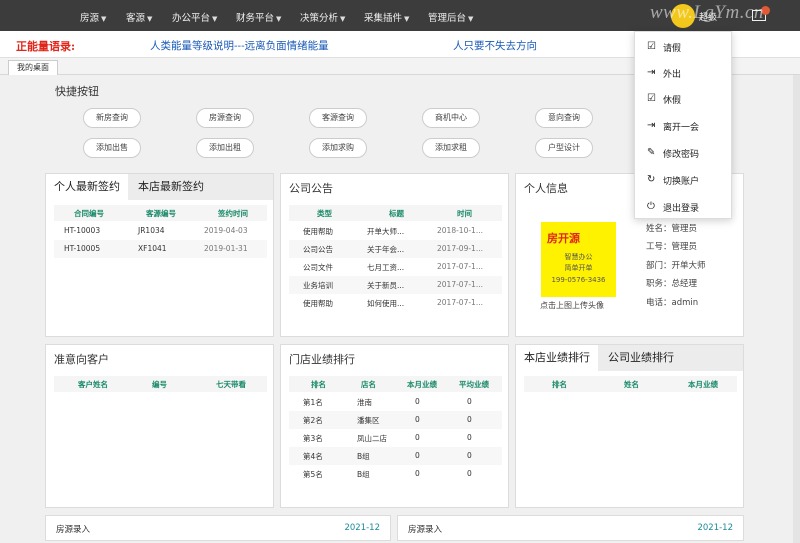 The width and height of the screenshot is (800, 543). I want to click on nav-item-house: 房源 ▼, so click(93, 17).